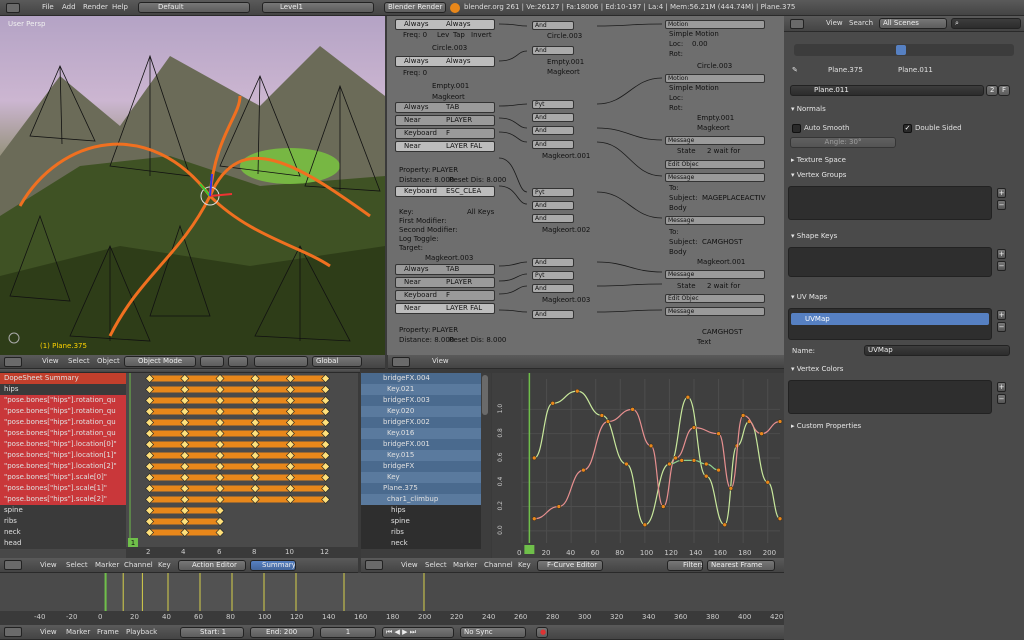 This screenshot has width=1024, height=640. Describe the element at coordinates (814, 236) in the screenshot. I see `panel-shape-keys: ▾ Shape Keys` at that location.